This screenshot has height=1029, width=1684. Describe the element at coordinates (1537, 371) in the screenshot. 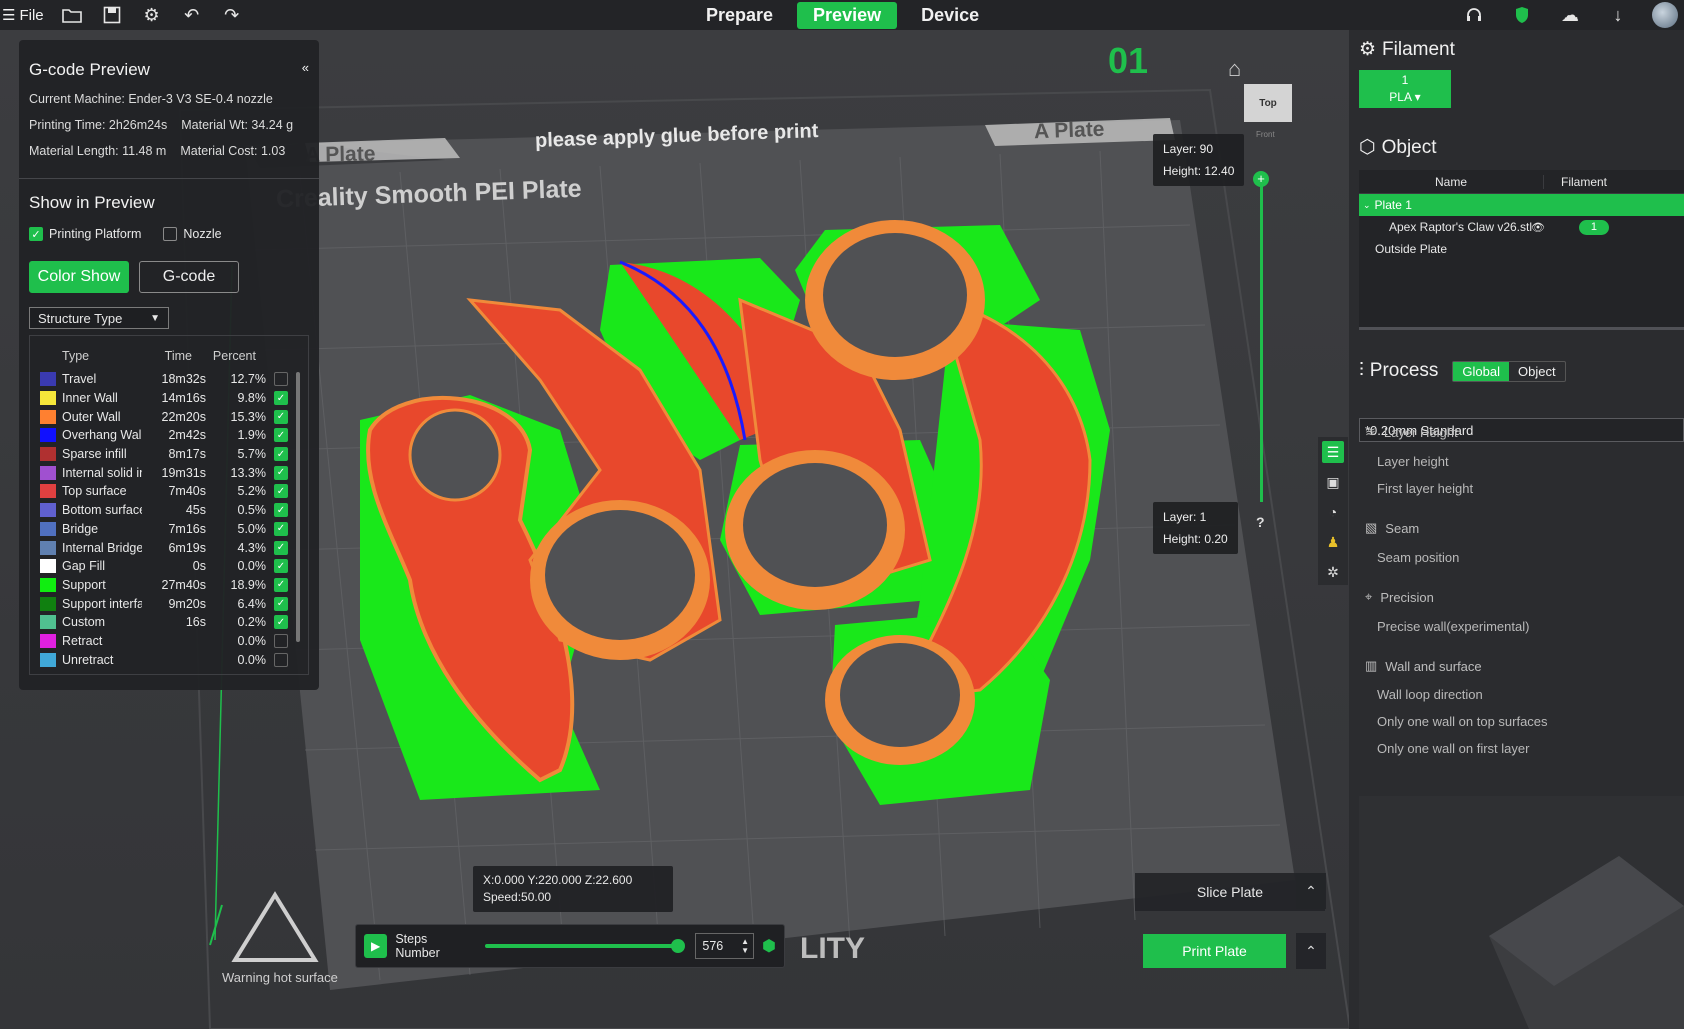

I see `object-toggle: Object` at that location.